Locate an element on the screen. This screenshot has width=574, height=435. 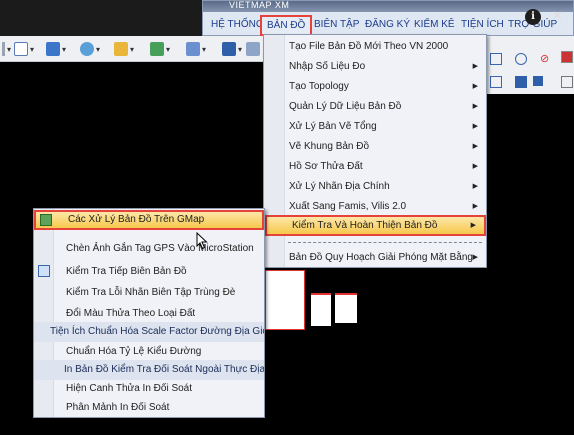
document-icon-button: ▾ is located at coordinates (24, 49).